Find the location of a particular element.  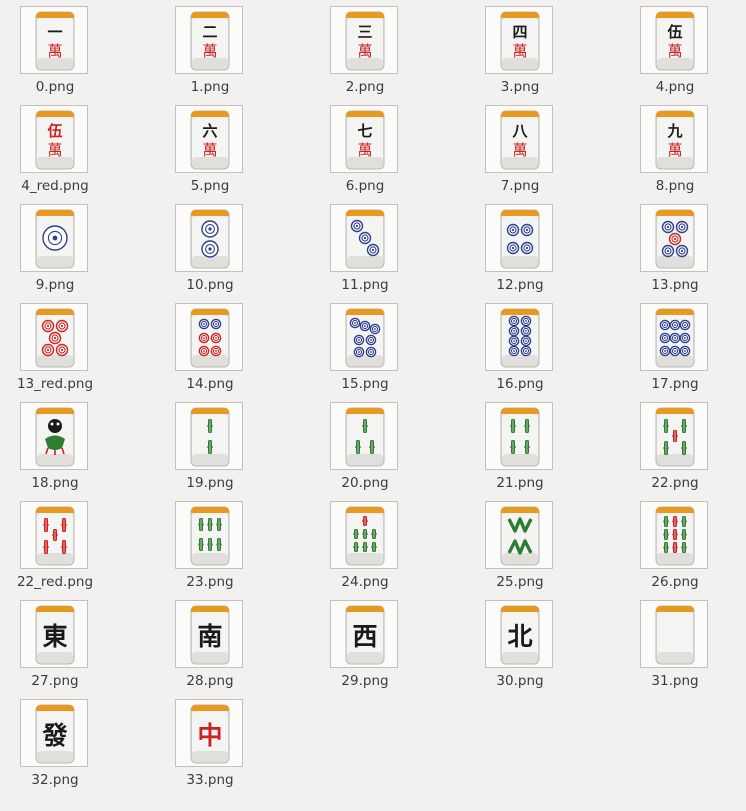

file-item: 21.png is located at coordinates (520, 449).